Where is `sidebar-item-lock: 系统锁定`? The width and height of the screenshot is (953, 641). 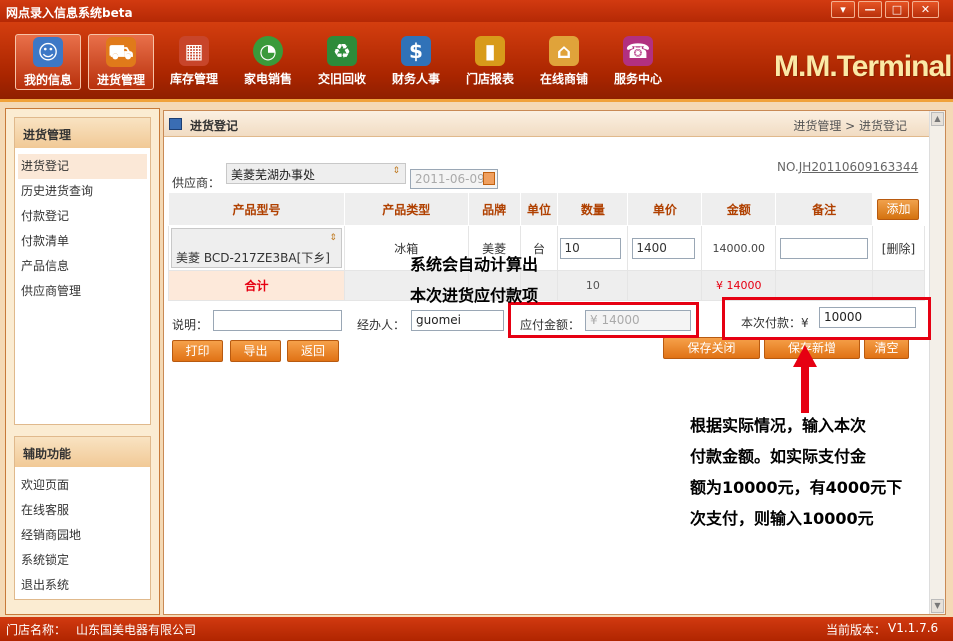
sidebar-item-lock: 系统锁定 is located at coordinates (82, 560).